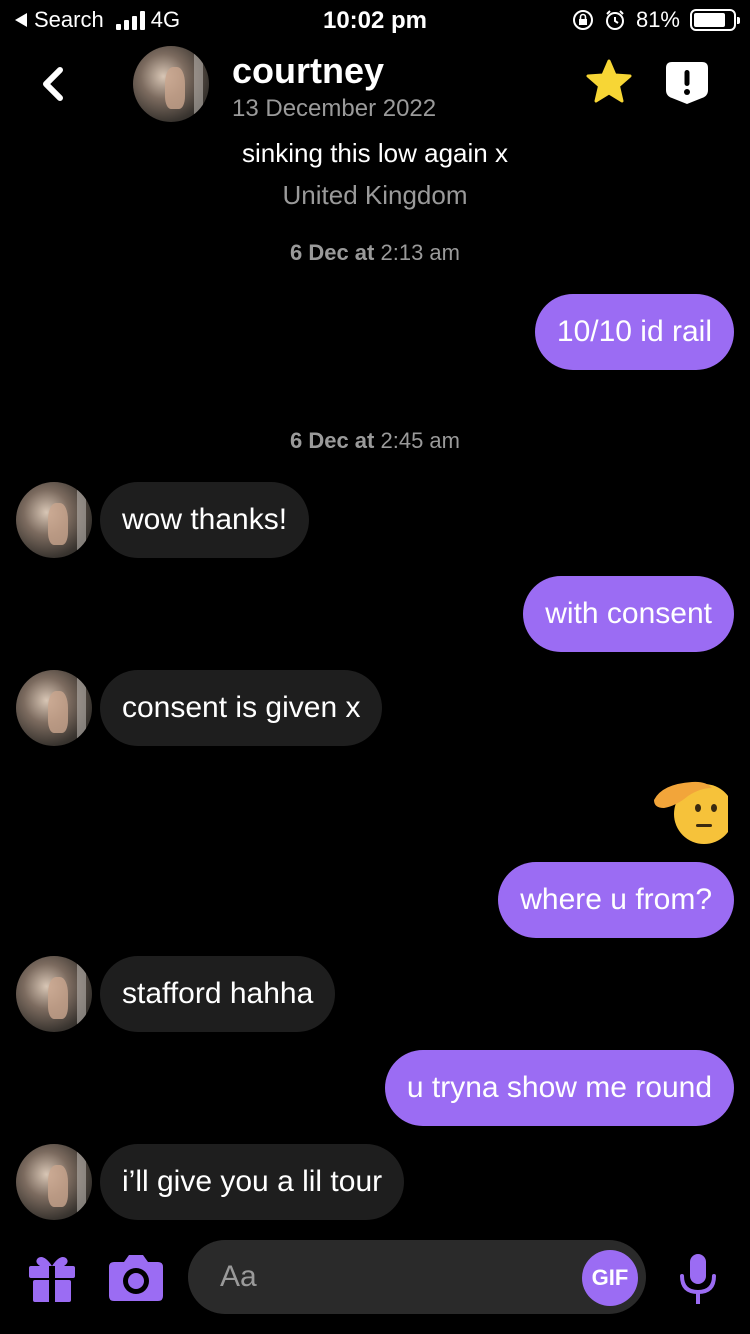  I want to click on timestamp: 6 Dec at 2:45 am, so click(375, 441).